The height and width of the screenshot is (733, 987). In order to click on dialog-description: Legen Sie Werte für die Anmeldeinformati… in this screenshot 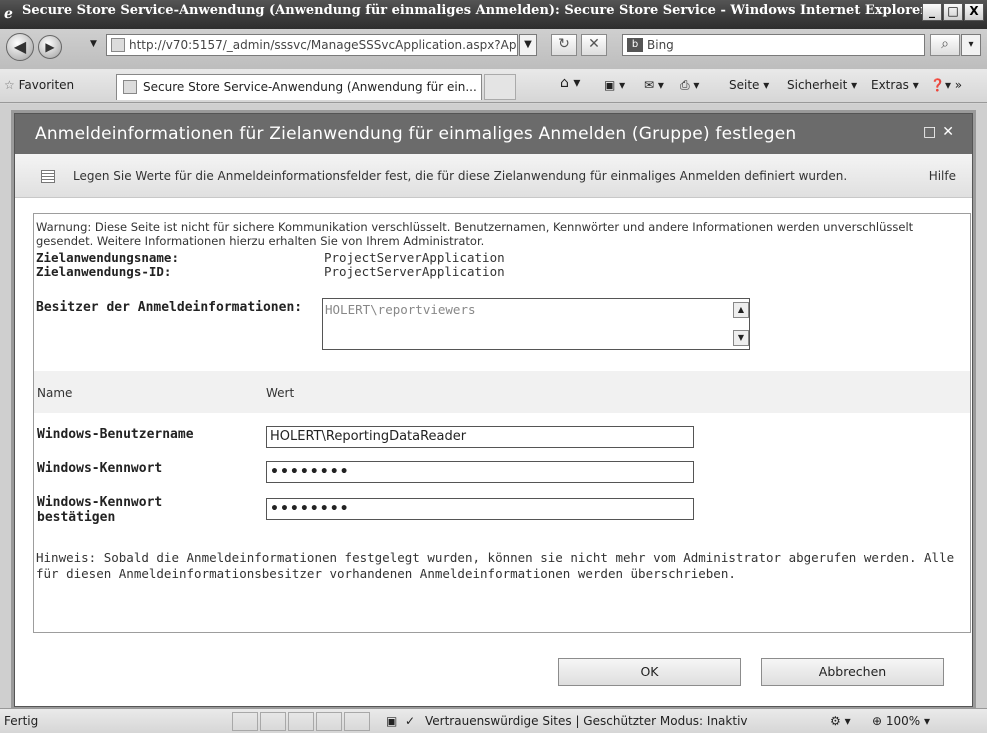, I will do `click(460, 176)`.